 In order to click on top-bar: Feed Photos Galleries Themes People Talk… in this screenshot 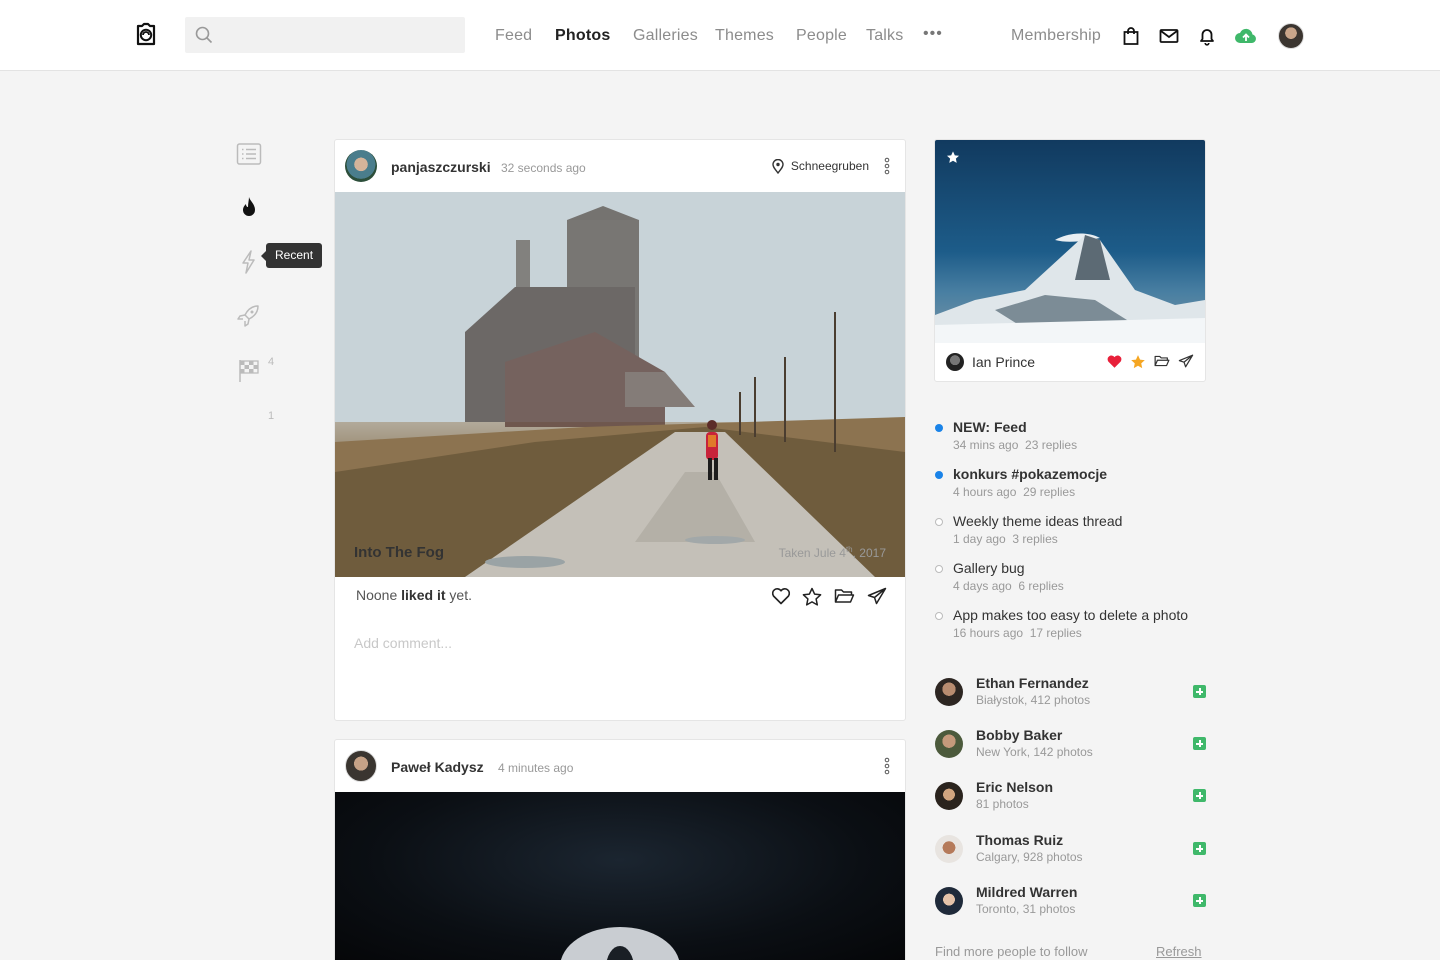, I will do `click(720, 35)`.